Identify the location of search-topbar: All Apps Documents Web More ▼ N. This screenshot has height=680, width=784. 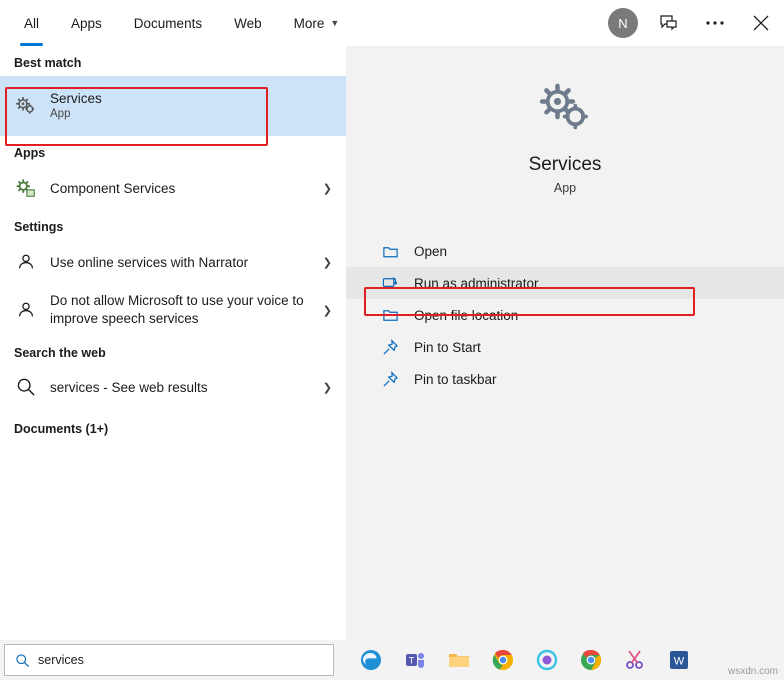
(392, 23).